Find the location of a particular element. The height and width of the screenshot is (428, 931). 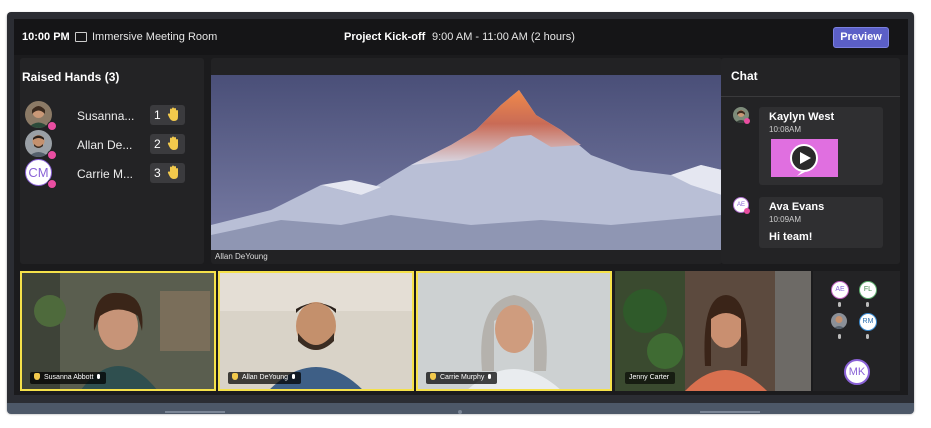

chat-message: Ava Evans 10:09AM Hi team! is located at coordinates (821, 222).